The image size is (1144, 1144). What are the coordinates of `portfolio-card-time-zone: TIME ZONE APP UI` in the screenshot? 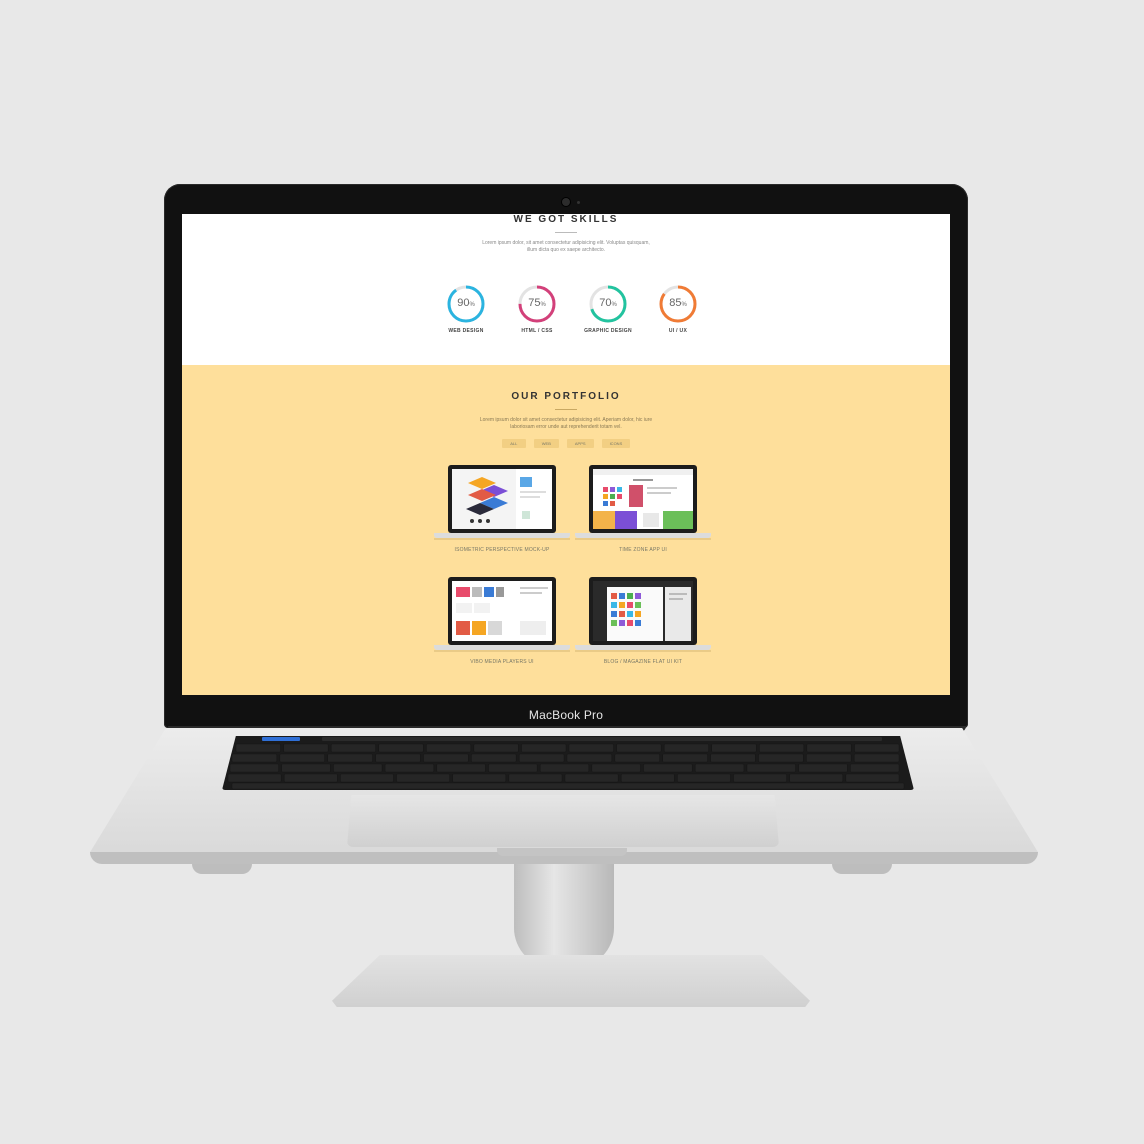 It's located at (643, 509).